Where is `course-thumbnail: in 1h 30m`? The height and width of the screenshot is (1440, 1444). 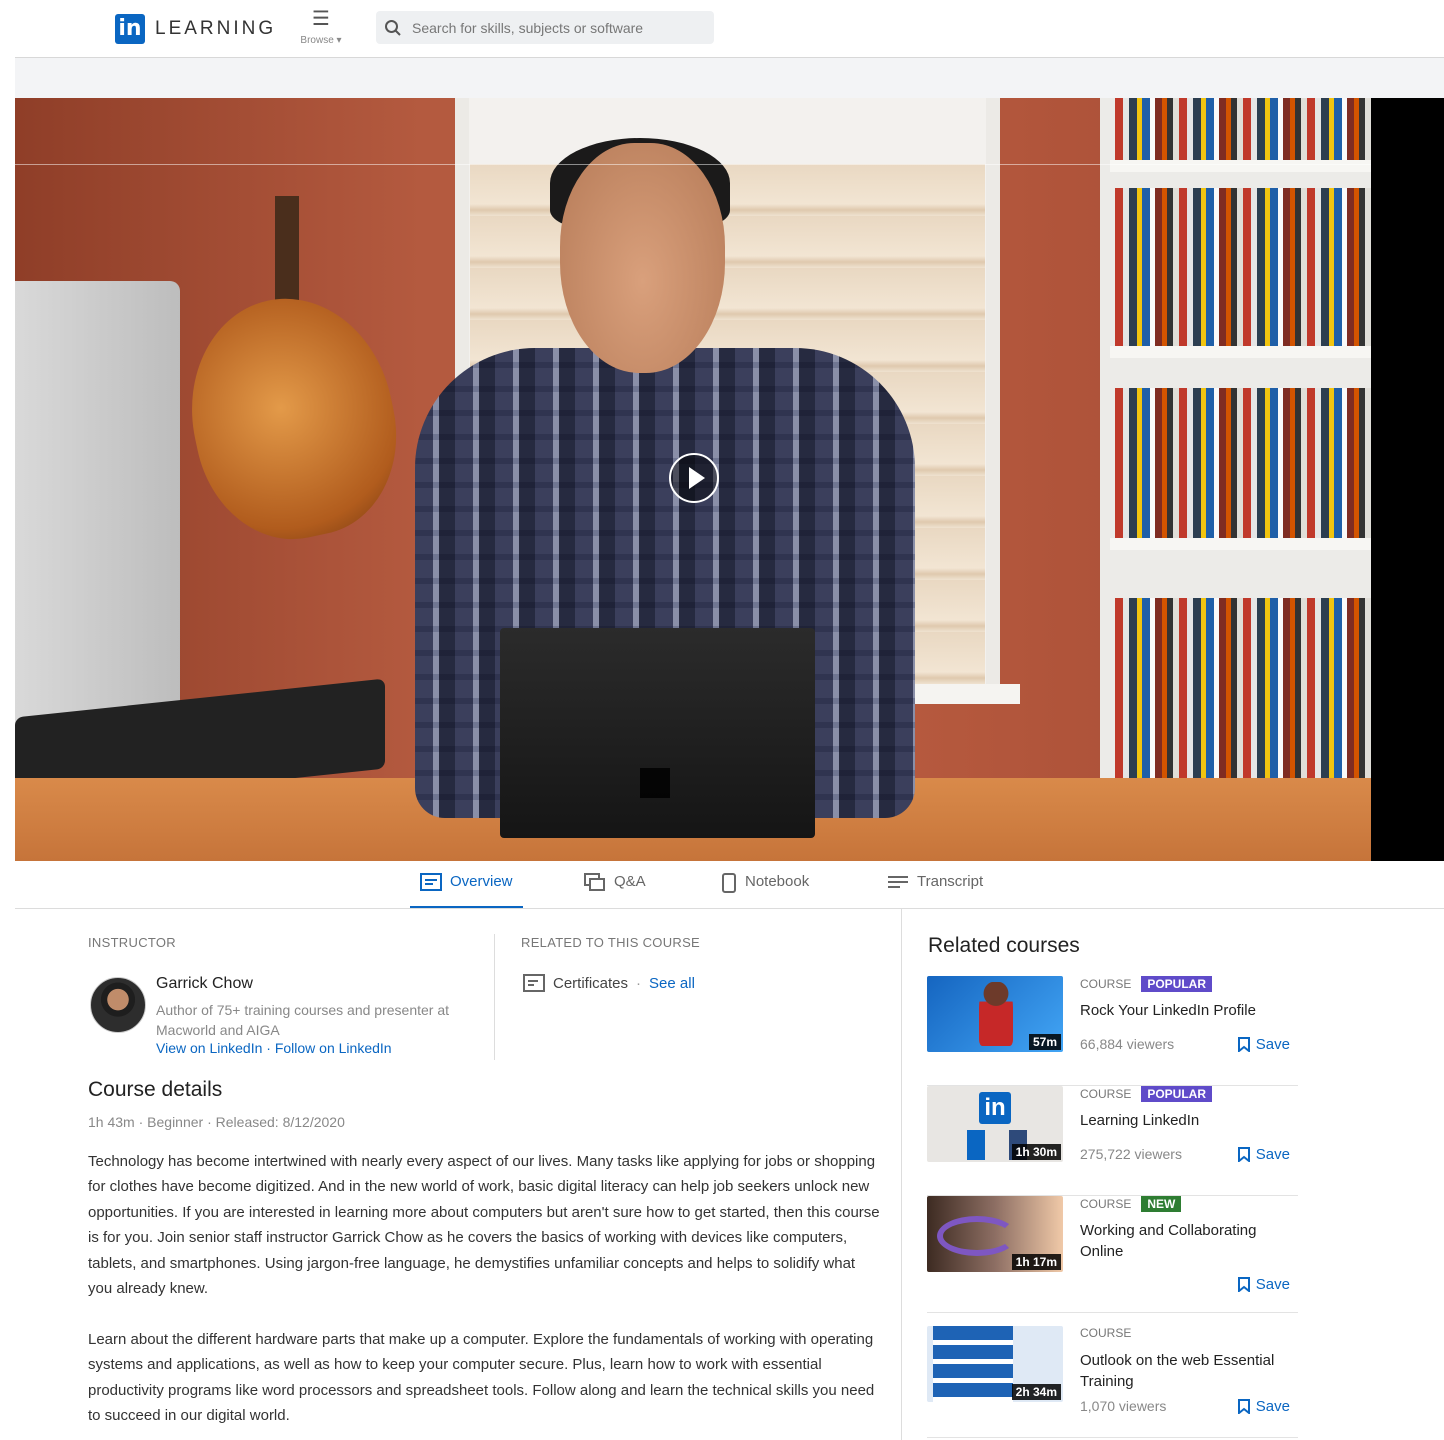
course-thumbnail: in 1h 30m is located at coordinates (995, 1124).